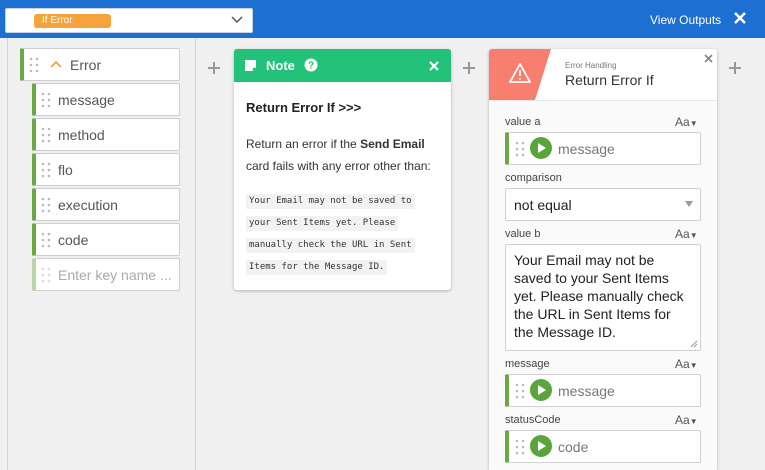 This screenshot has height=470, width=765. What do you see at coordinates (72, 21) in the screenshot?
I see `selected-card-tag: If Error` at bounding box center [72, 21].